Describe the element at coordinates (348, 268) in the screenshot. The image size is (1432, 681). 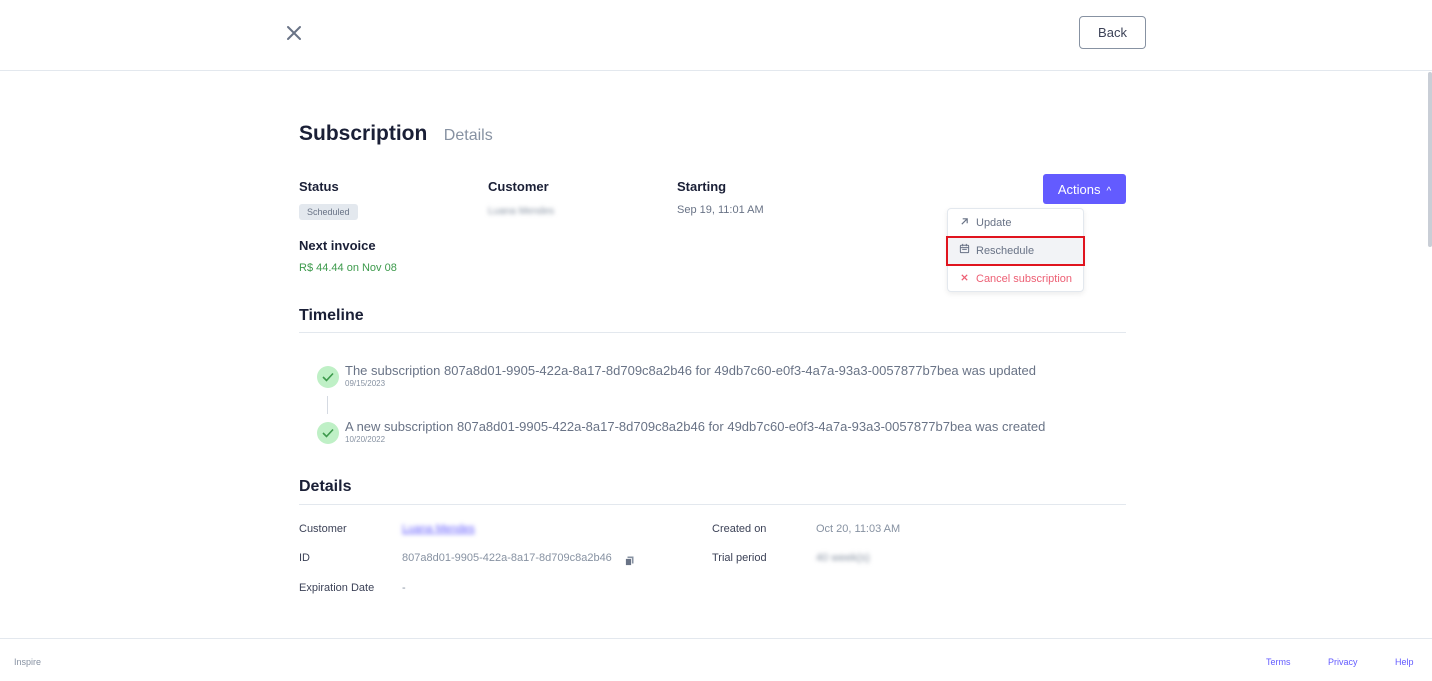
I see `next-invoice-value: R$ 44.44 on Nov 08` at that location.